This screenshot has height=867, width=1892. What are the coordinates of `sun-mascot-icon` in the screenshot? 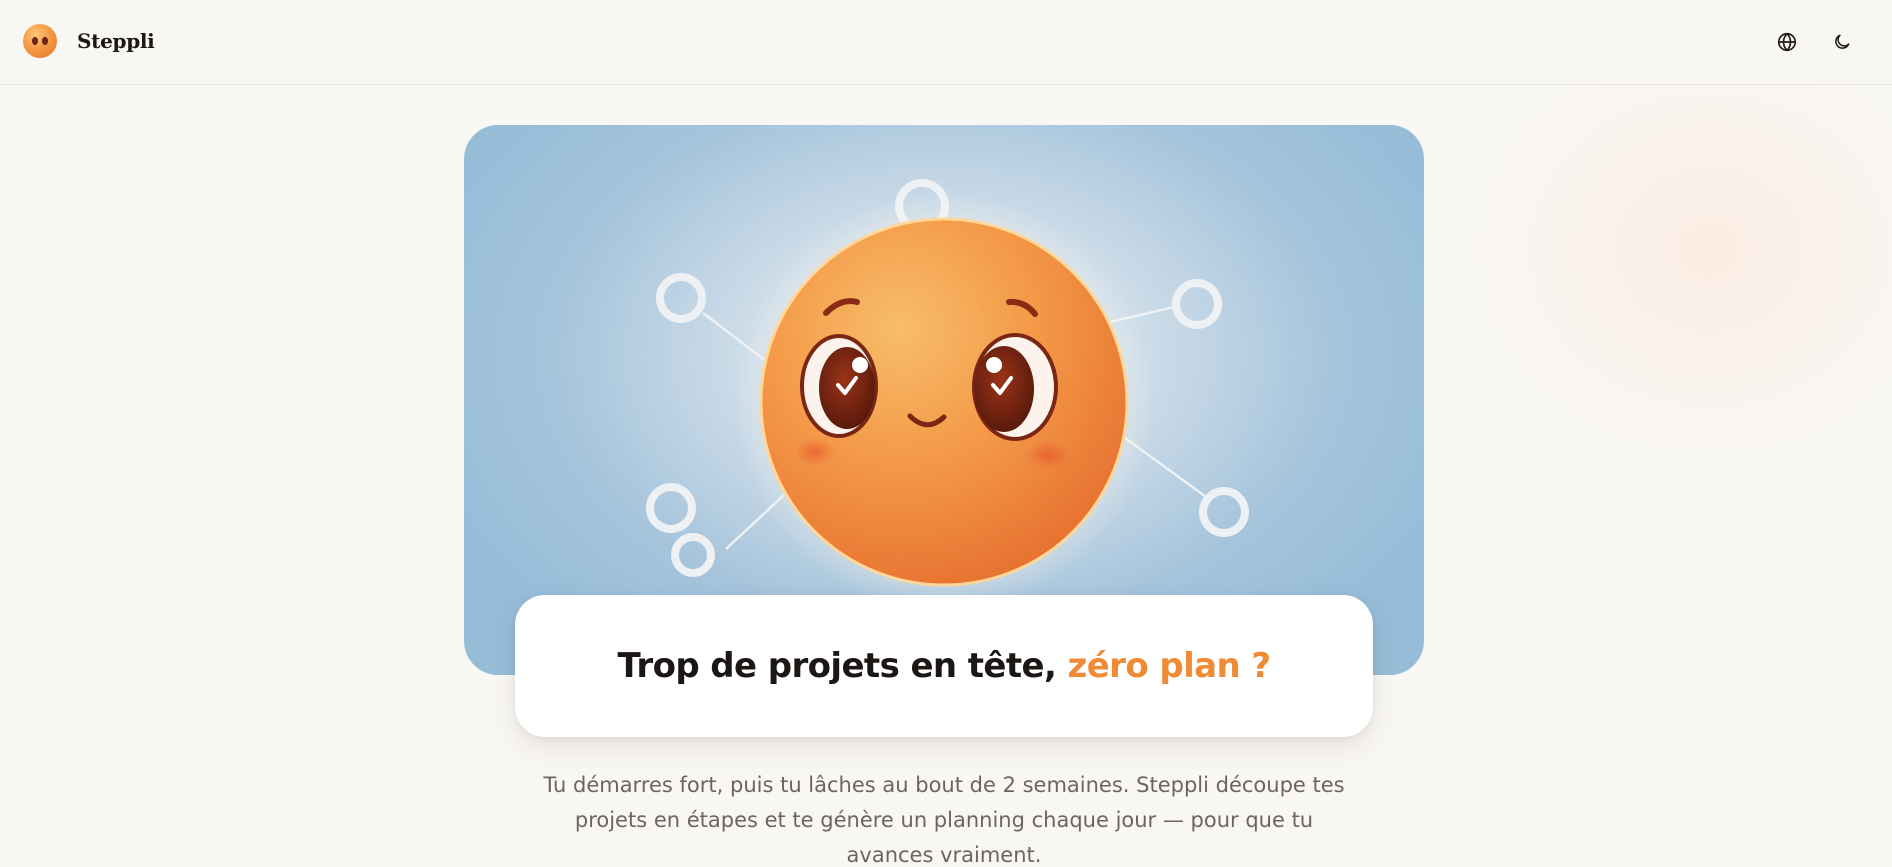 It's located at (944, 402).